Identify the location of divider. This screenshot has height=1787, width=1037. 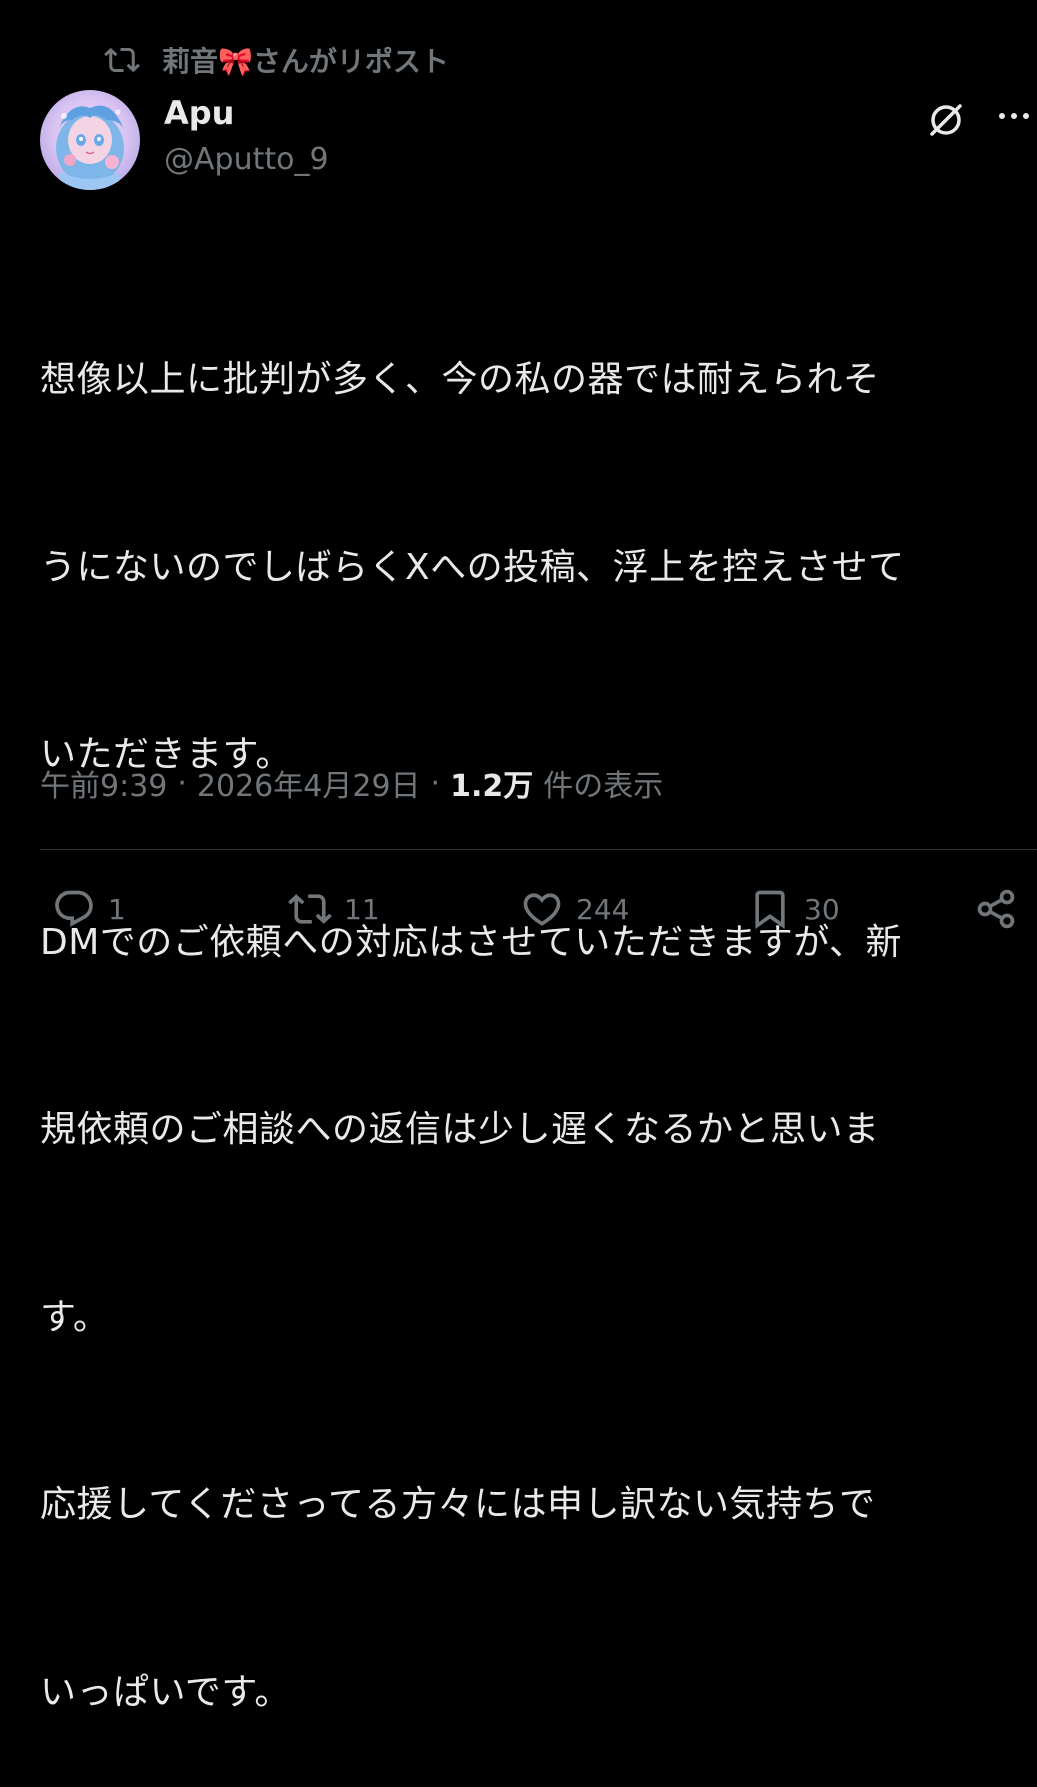
(538, 849).